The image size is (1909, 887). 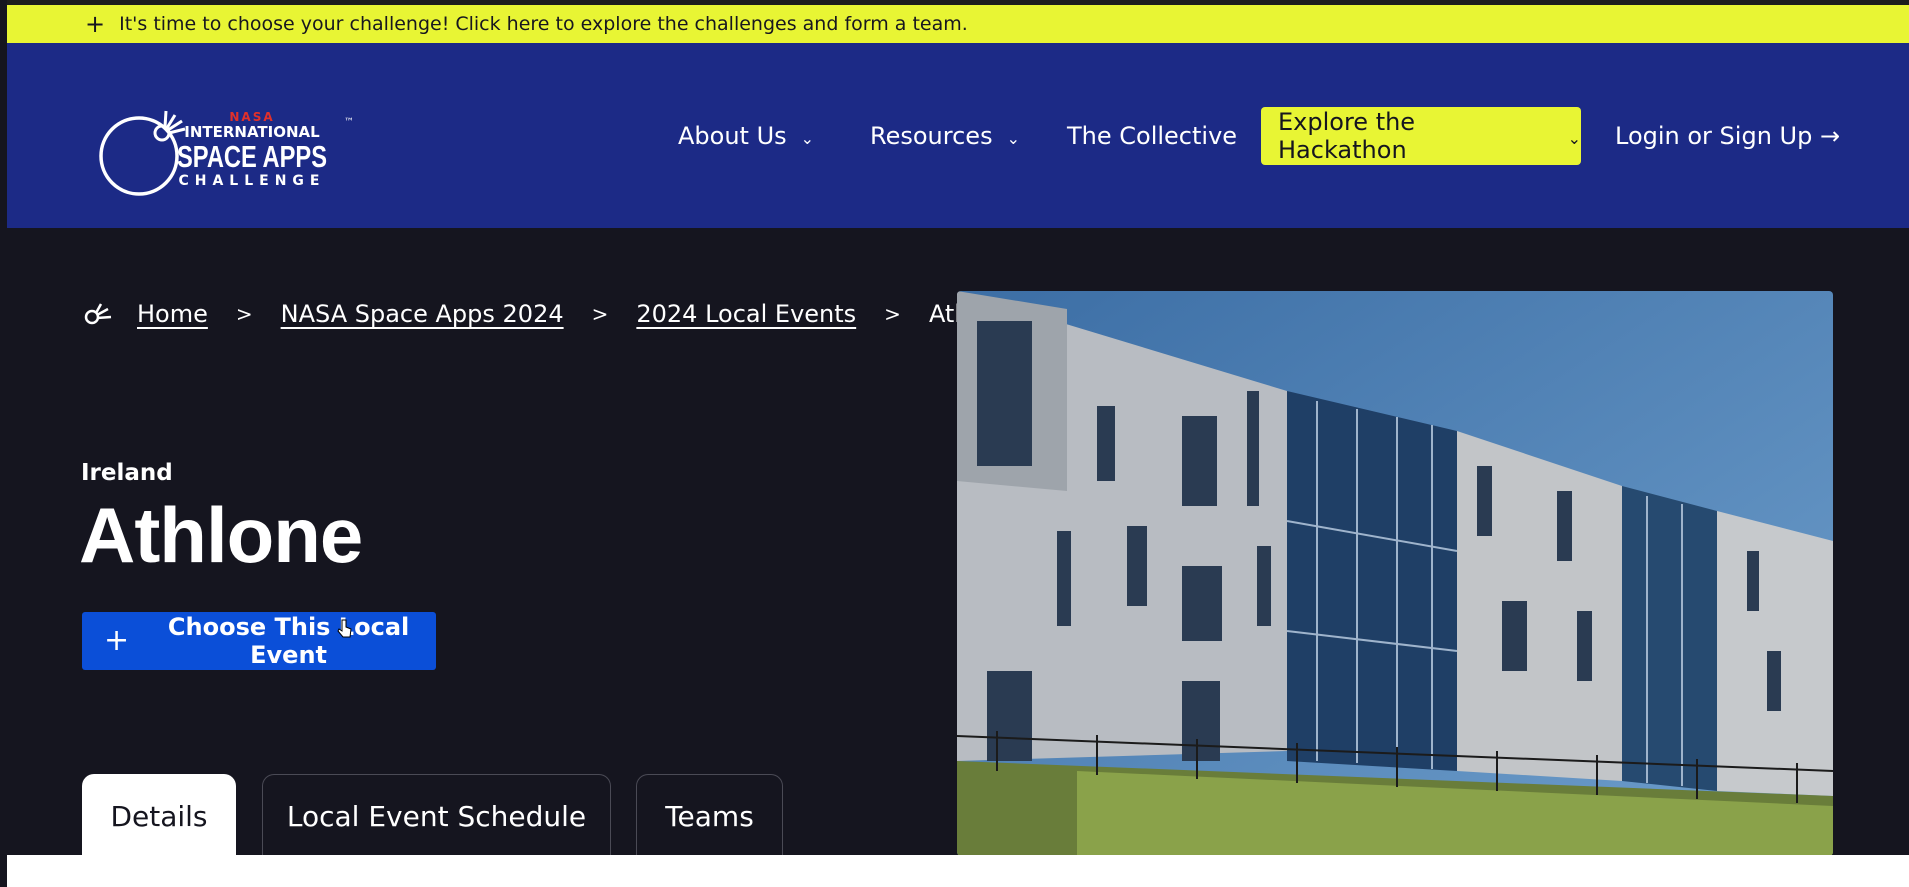 What do you see at coordinates (252, 156) in the screenshot?
I see `logo-spaceapps-text: SPACE APPS` at bounding box center [252, 156].